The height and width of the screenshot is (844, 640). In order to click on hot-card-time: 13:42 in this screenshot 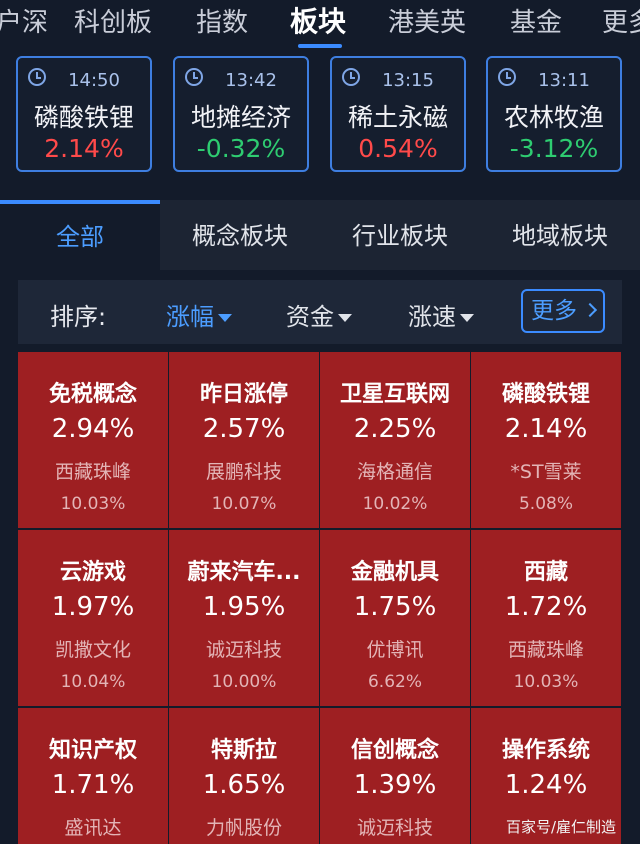, I will do `click(251, 80)`.